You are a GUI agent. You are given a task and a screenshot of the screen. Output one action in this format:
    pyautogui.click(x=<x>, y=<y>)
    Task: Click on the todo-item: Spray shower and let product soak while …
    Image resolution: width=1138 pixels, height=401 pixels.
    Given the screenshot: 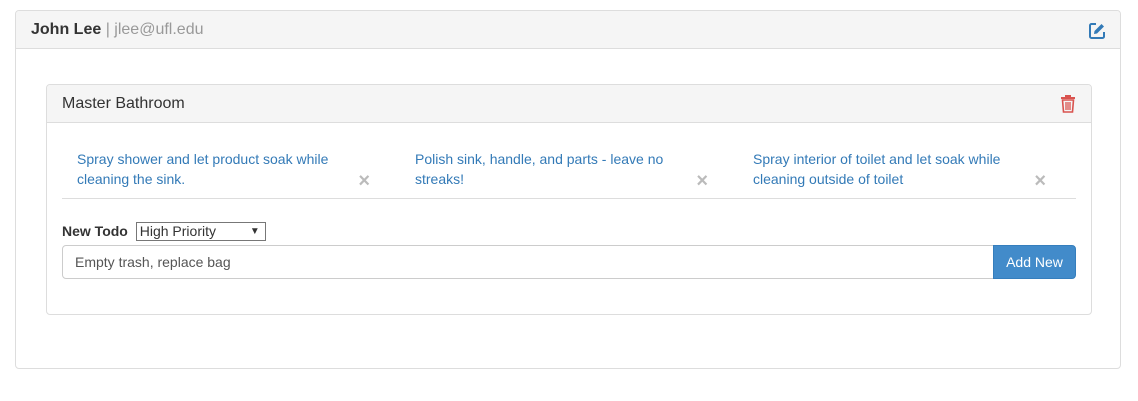 What is the action you would take?
    pyautogui.click(x=231, y=173)
    